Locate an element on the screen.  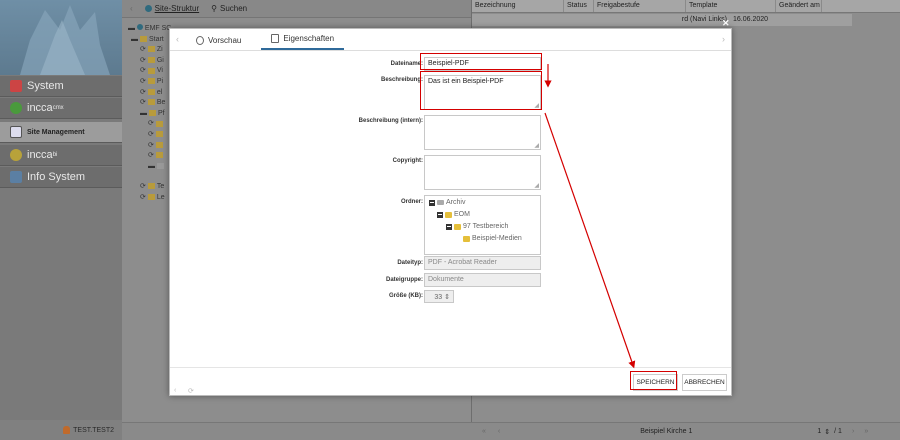
annotation-arrows is located at coordinates (590, 216).